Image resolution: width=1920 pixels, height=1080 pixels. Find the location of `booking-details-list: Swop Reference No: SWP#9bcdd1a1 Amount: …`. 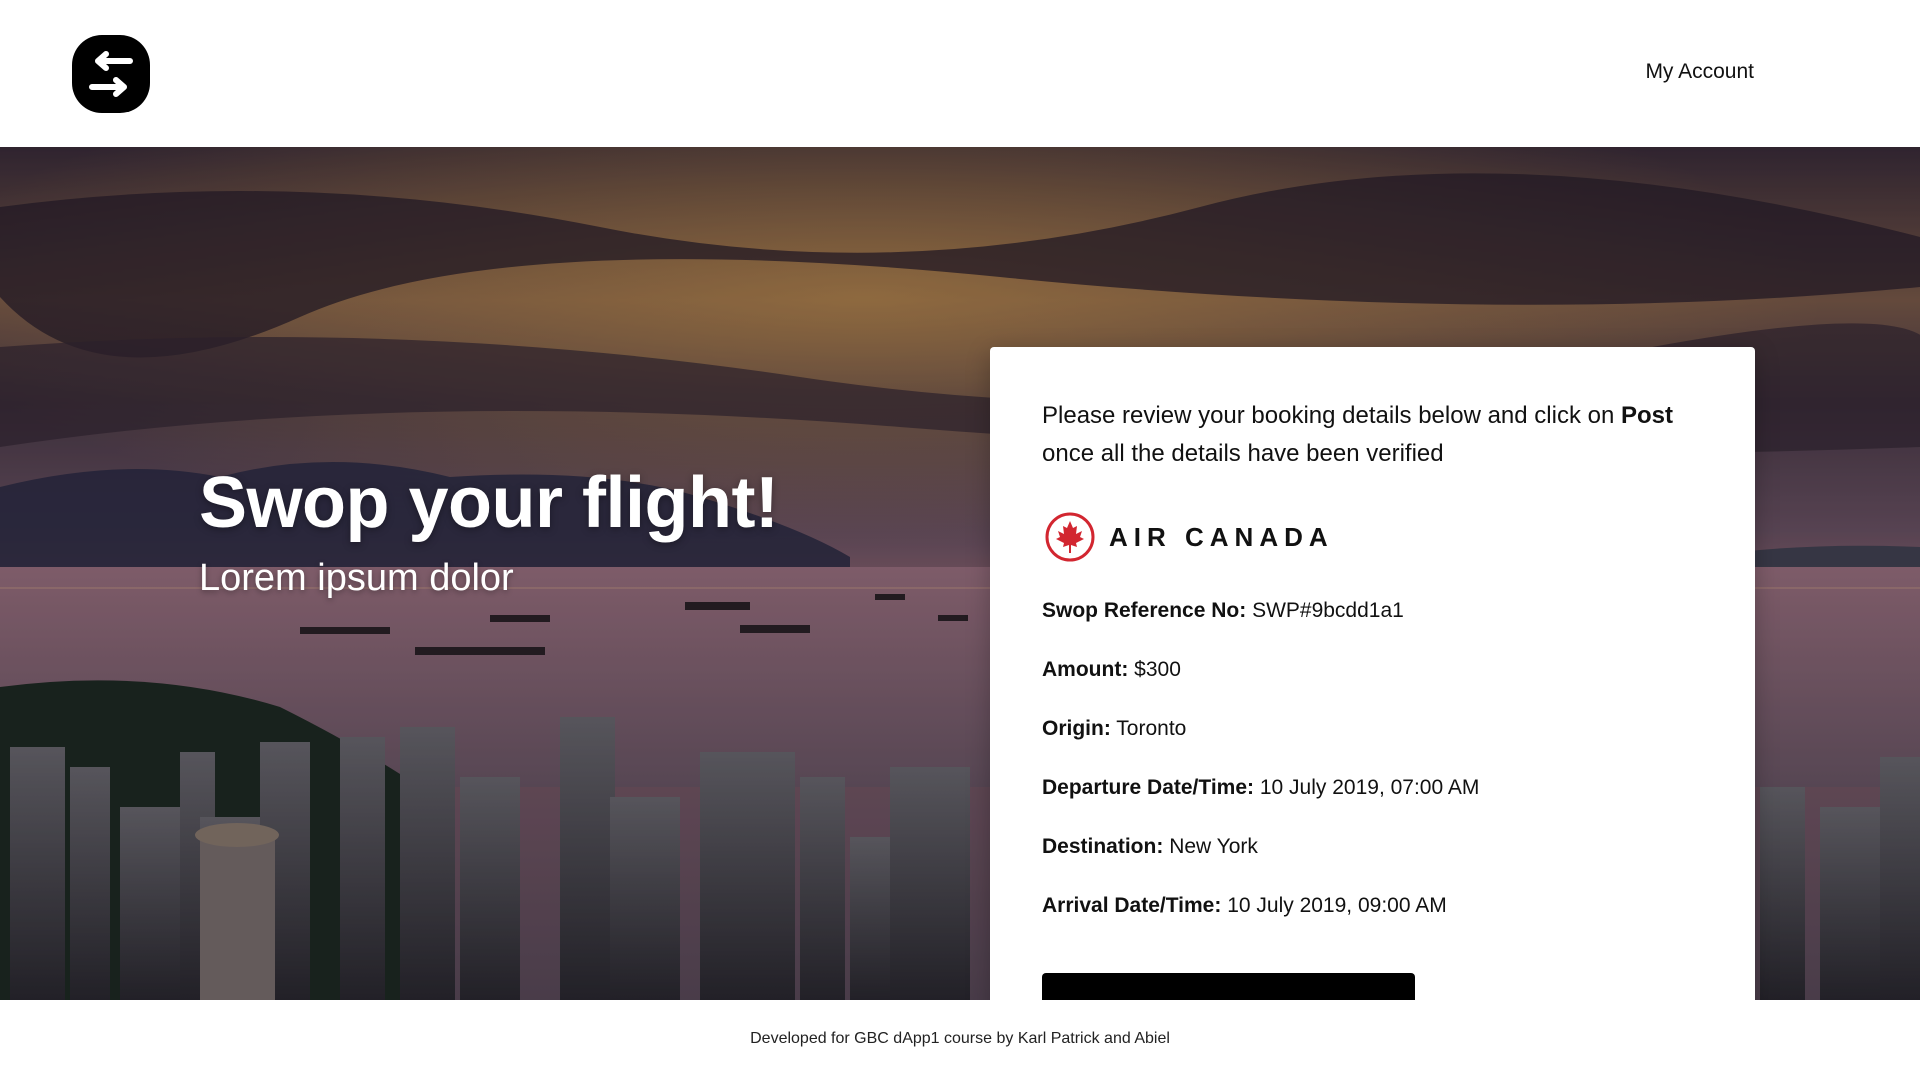

booking-details-list: Swop Reference No: SWP#9bcdd1a1 Amount: … is located at coordinates (1372, 775).